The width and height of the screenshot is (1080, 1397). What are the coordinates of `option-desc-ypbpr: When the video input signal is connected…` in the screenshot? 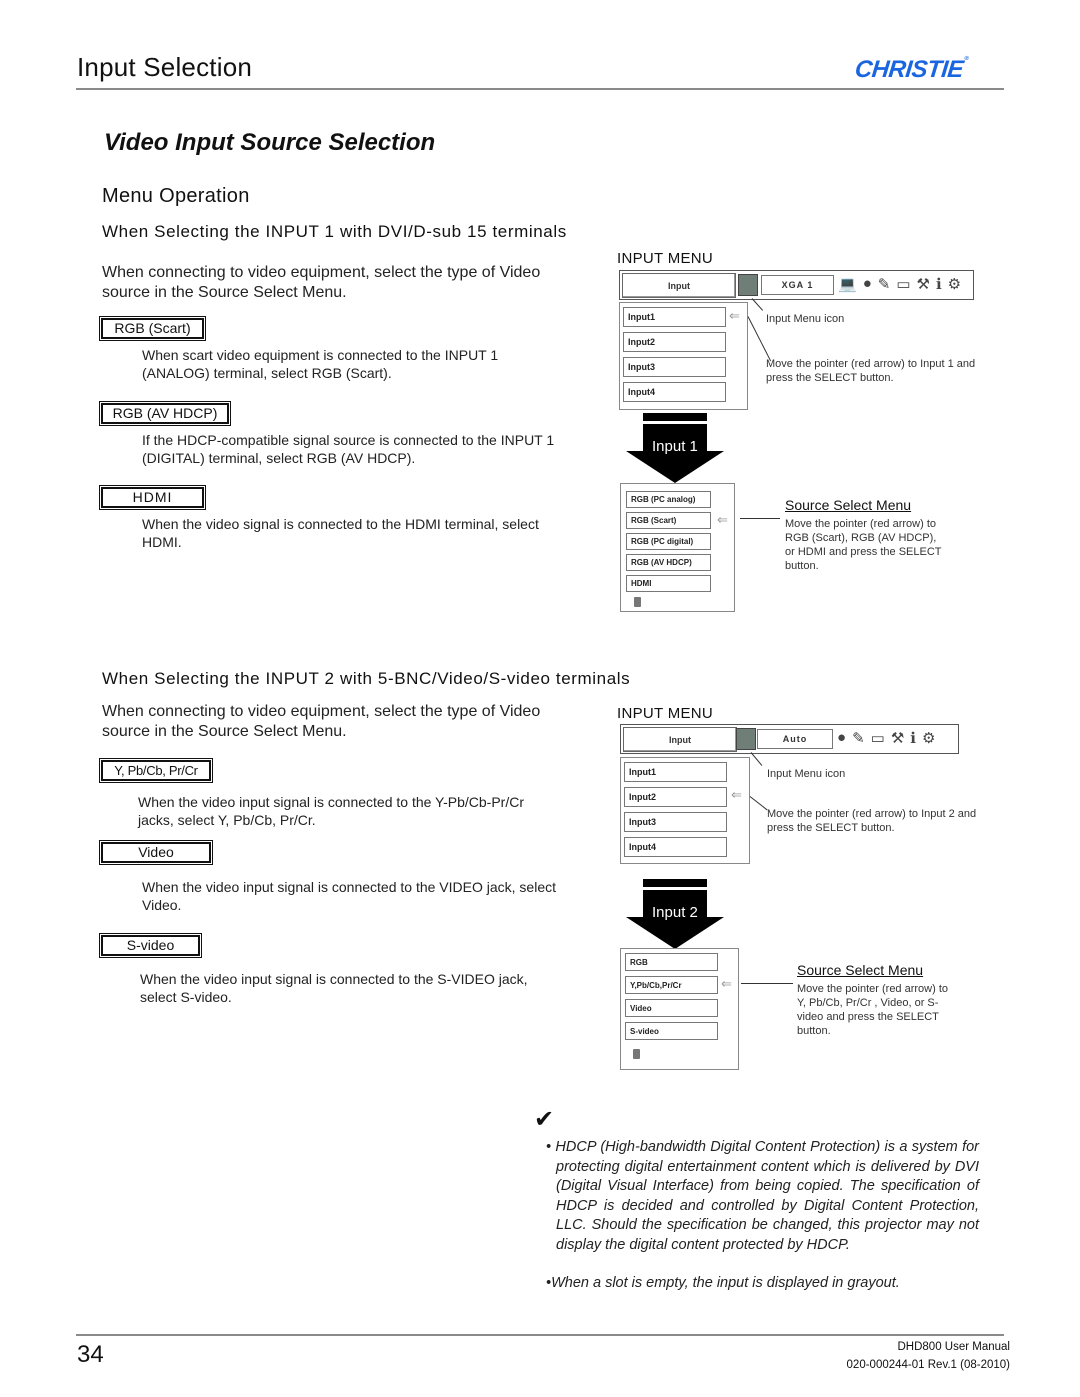 It's located at (331, 811).